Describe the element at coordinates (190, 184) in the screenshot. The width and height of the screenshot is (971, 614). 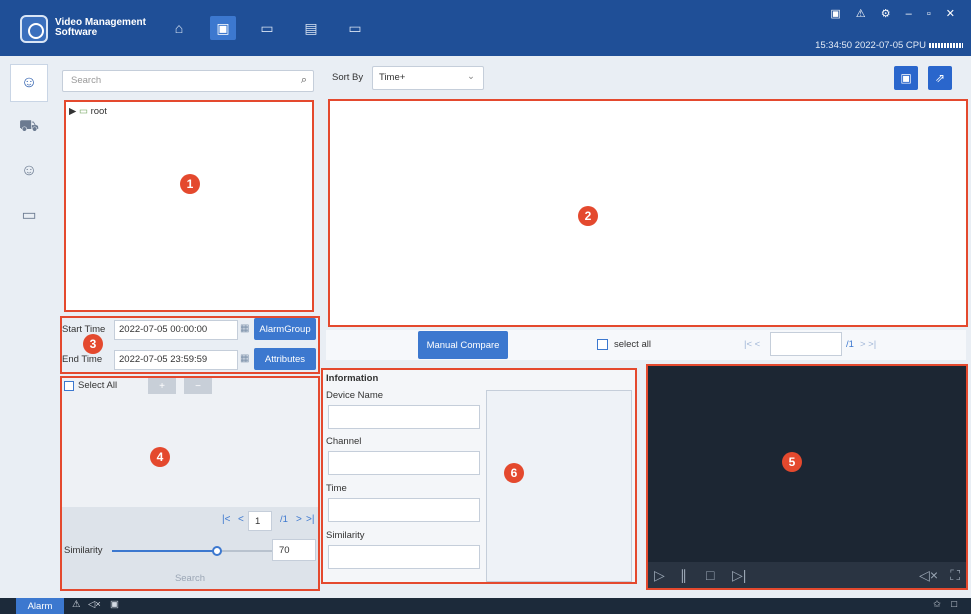
I see `badge-1: 1` at that location.